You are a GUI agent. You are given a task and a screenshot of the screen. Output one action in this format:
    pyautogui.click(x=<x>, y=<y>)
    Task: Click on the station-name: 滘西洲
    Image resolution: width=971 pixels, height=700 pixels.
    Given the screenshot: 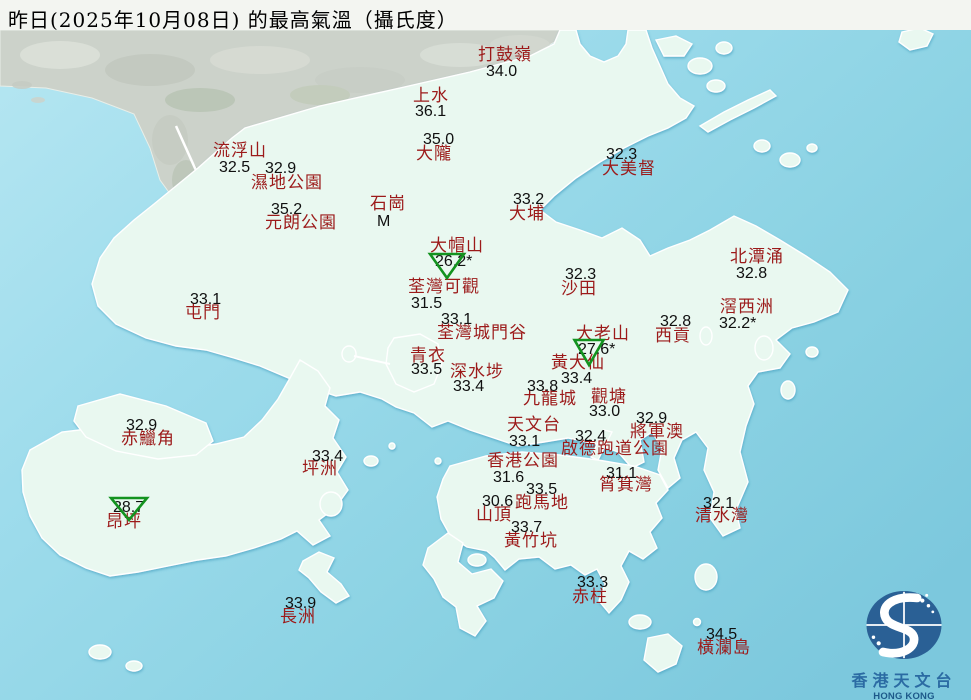 What is the action you would take?
    pyautogui.click(x=747, y=307)
    